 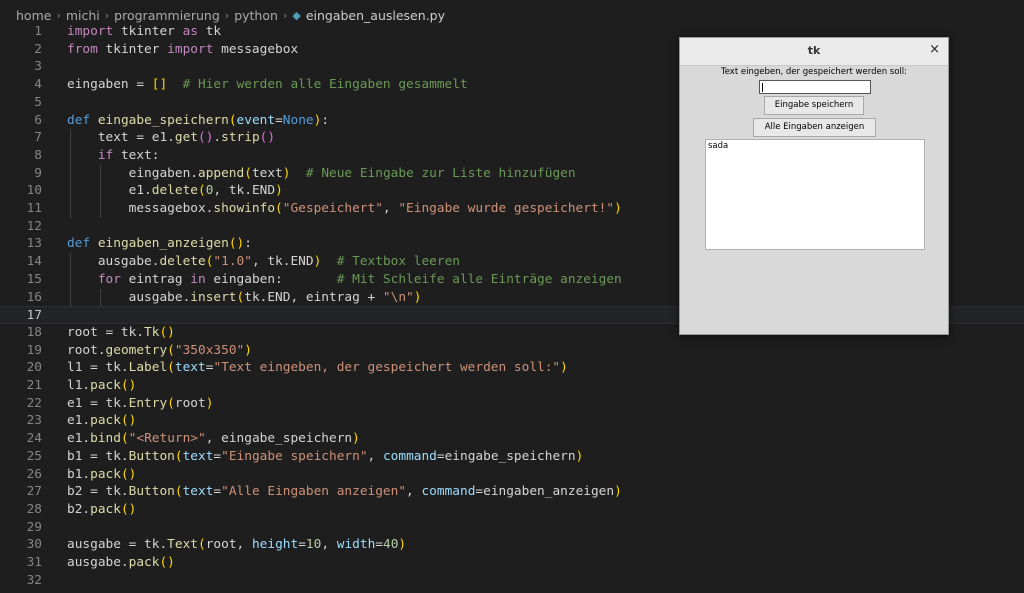 I want to click on close-icon: ×, so click(x=934, y=49).